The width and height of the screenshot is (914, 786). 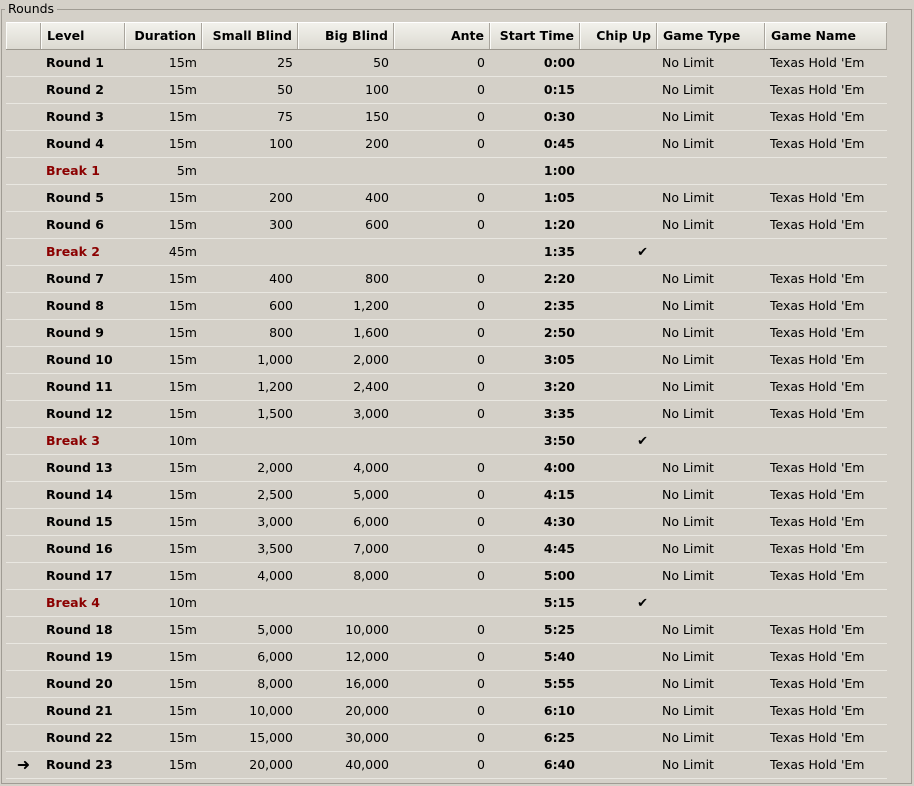 I want to click on small-blind-cell: 2,500, so click(x=275, y=494).